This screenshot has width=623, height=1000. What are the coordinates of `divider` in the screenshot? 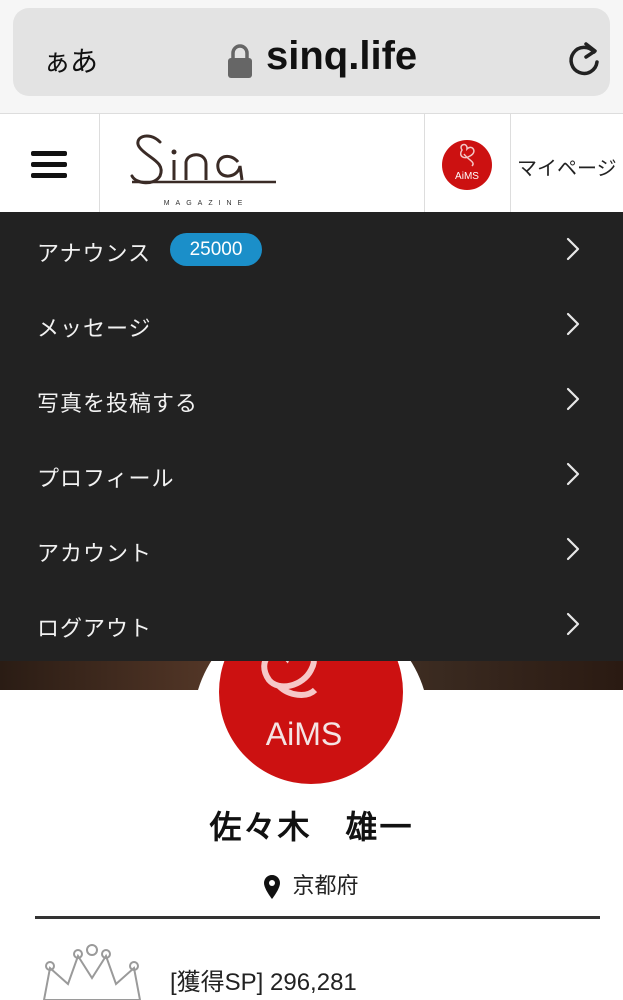 It's located at (317, 917).